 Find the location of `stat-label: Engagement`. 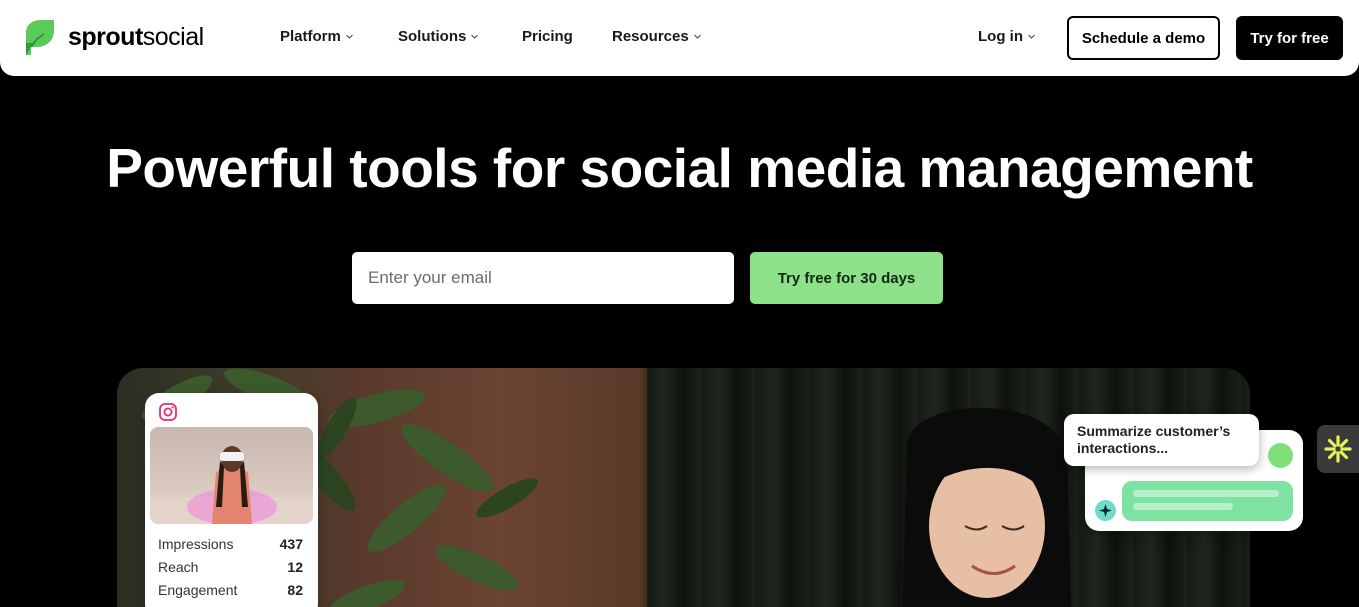

stat-label: Engagement is located at coordinates (198, 590).